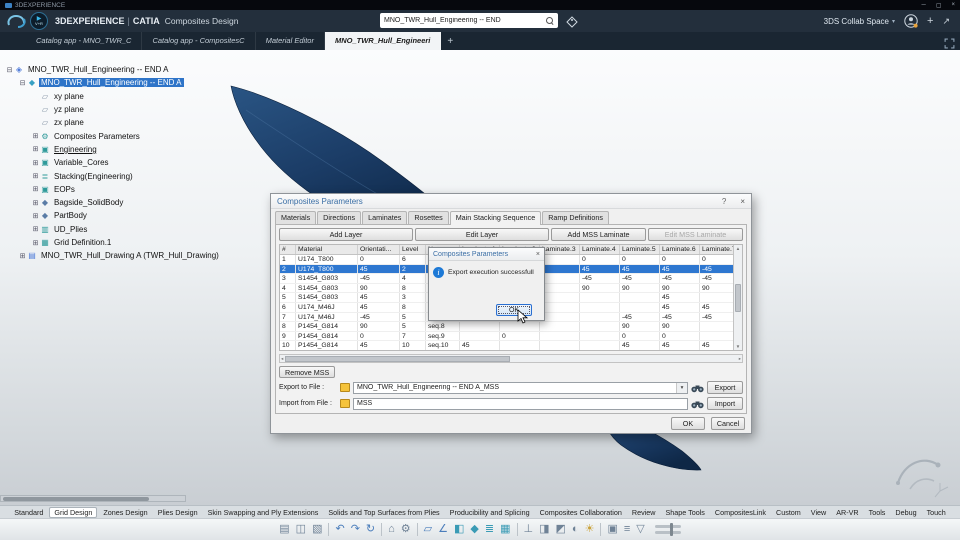  Describe the element at coordinates (199, 41) in the screenshot. I see `document-tab: Catalog app - CompositesC` at that location.